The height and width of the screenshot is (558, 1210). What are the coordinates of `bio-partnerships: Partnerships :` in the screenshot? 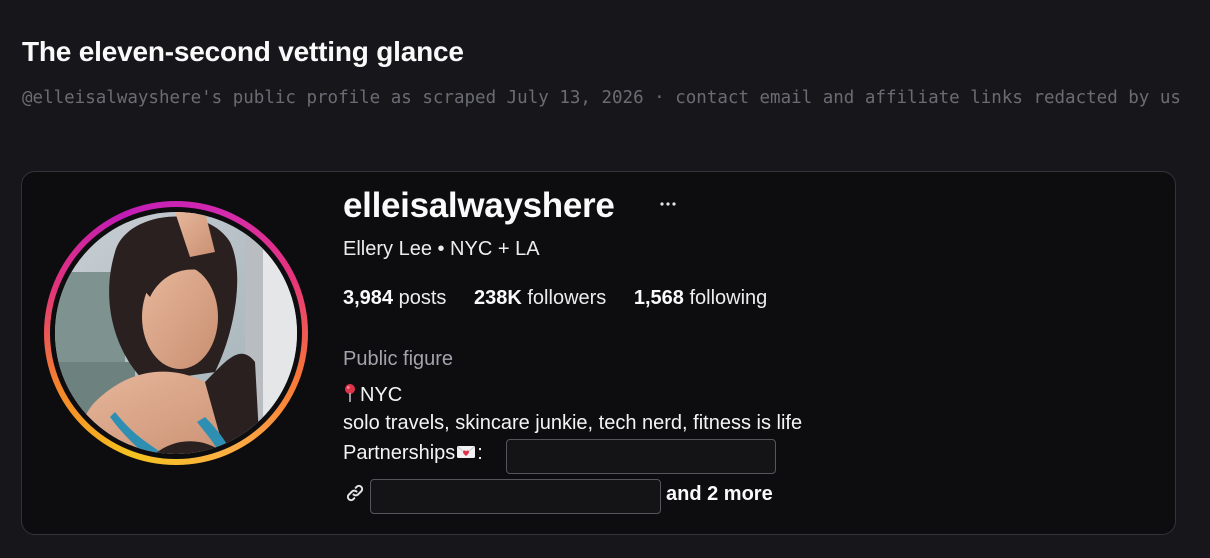 It's located at (413, 454).